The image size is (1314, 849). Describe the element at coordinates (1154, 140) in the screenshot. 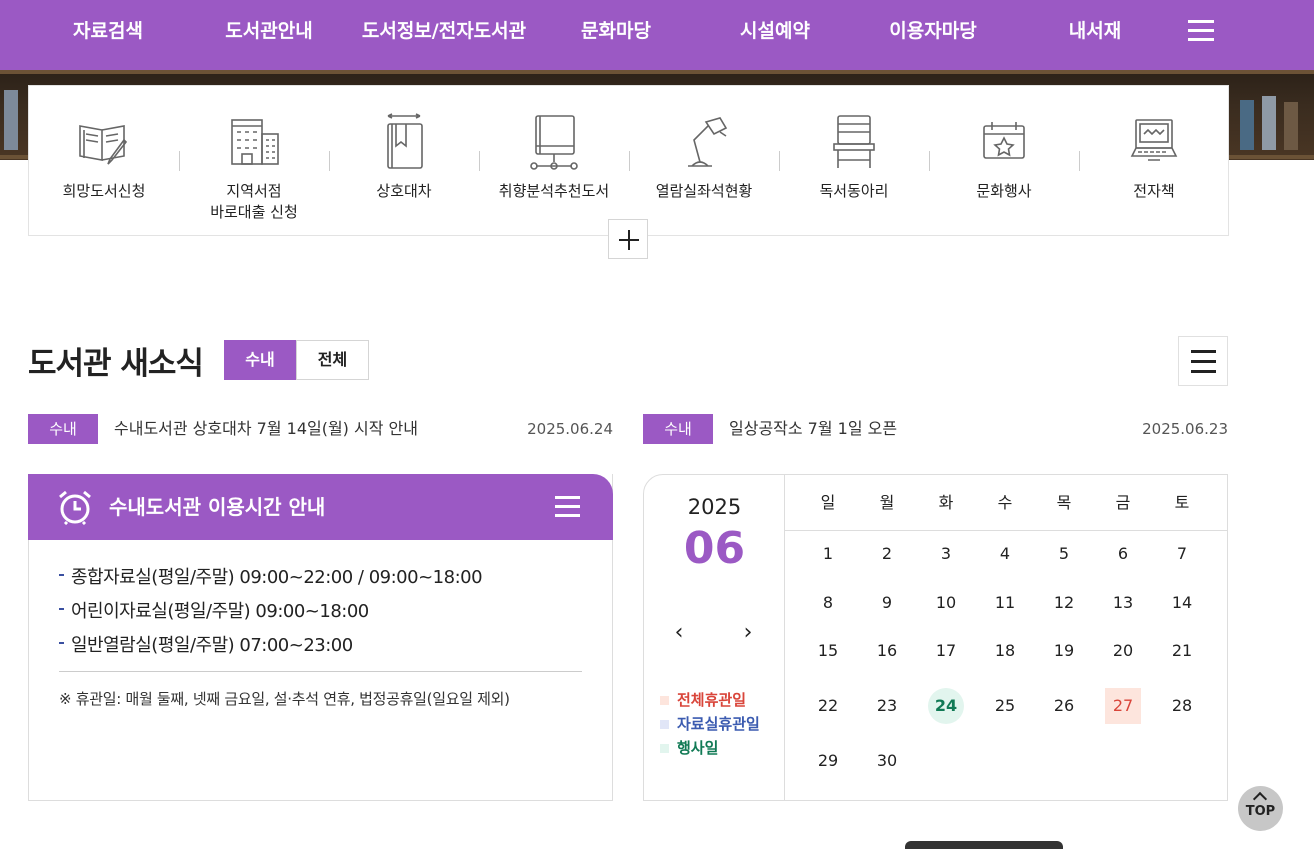

I see `laptop-icon` at that location.